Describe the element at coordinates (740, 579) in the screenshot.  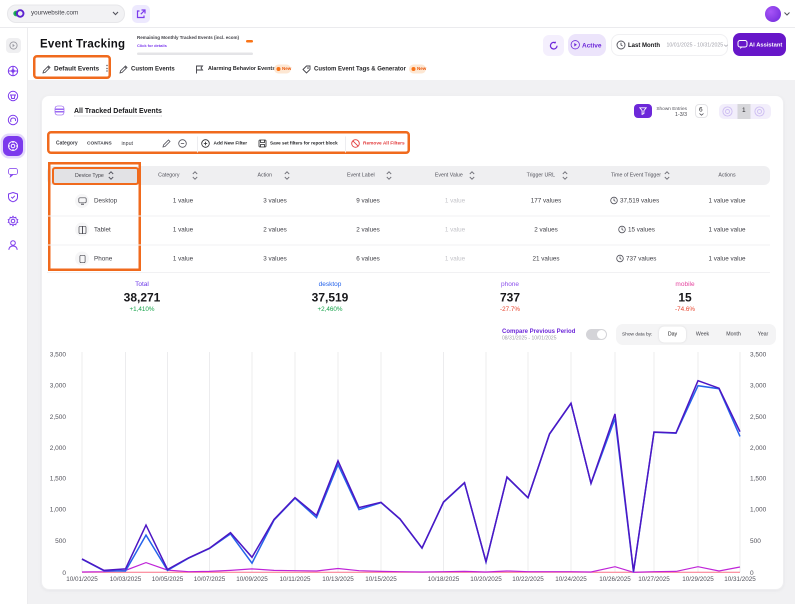
I see `svg-text: 10/31/2025` at that location.